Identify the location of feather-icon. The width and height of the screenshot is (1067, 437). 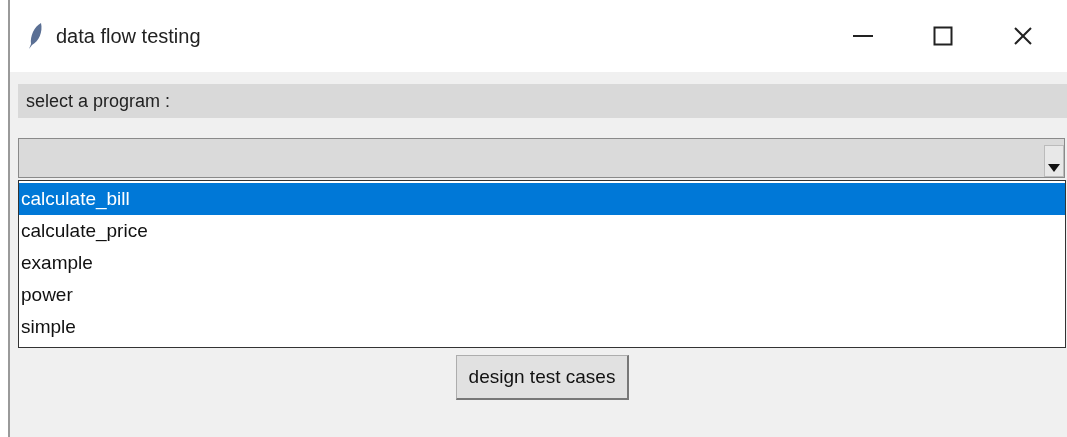
(36, 36).